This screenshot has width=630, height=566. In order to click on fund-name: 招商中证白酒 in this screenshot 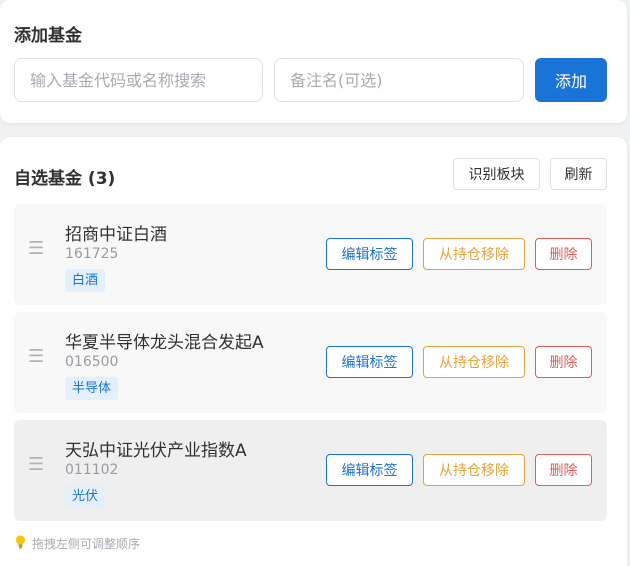, I will do `click(116, 235)`.